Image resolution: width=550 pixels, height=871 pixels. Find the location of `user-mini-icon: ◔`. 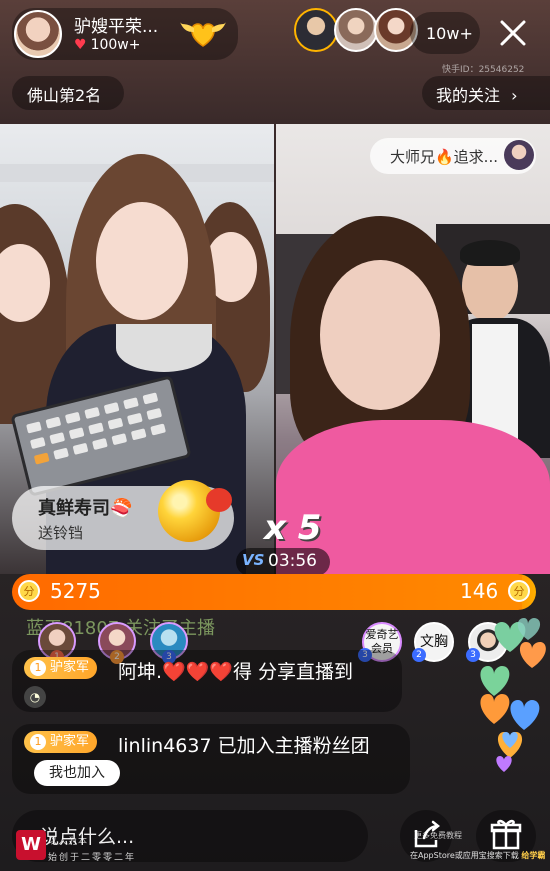

user-mini-icon: ◔ is located at coordinates (35, 697).